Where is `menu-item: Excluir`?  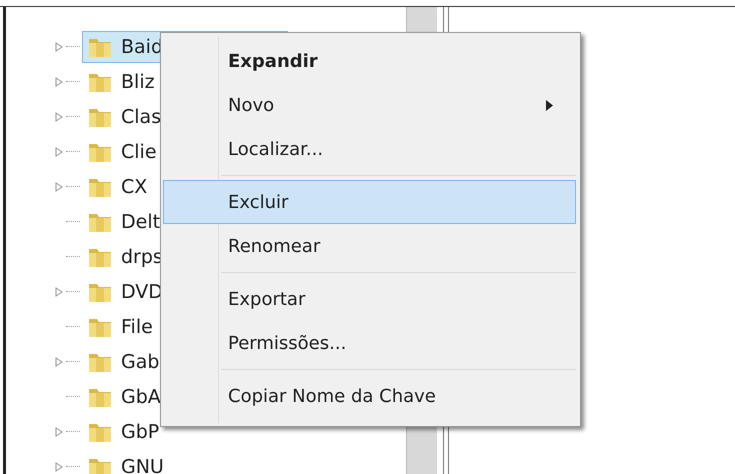
menu-item: Excluir is located at coordinates (369, 202).